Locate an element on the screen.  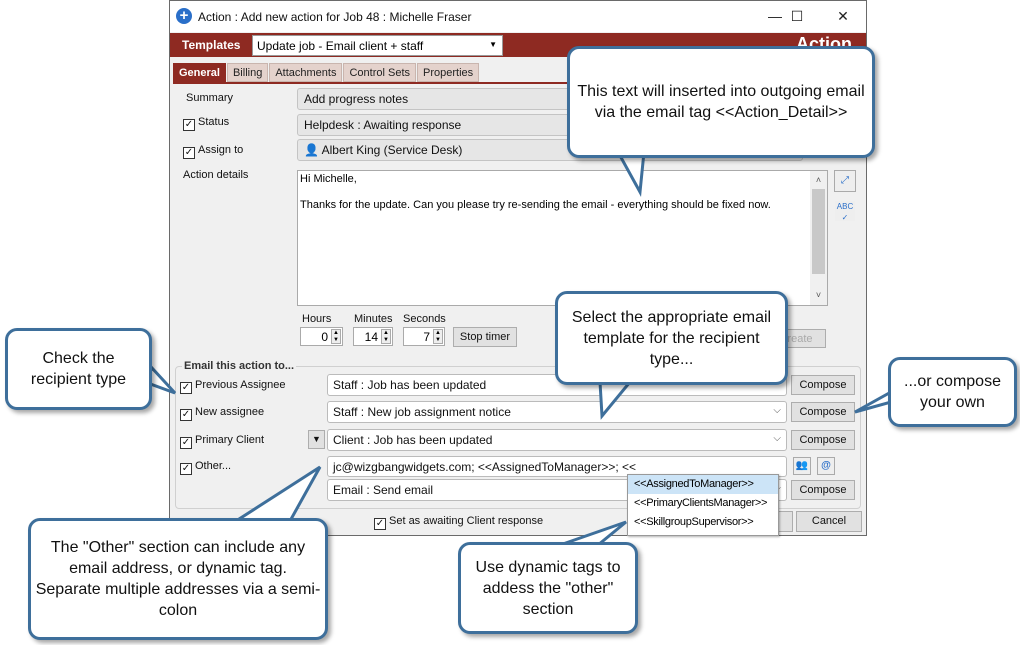
awaiting-response-label: Set as awaiting Client response is located at coordinates (466, 521).